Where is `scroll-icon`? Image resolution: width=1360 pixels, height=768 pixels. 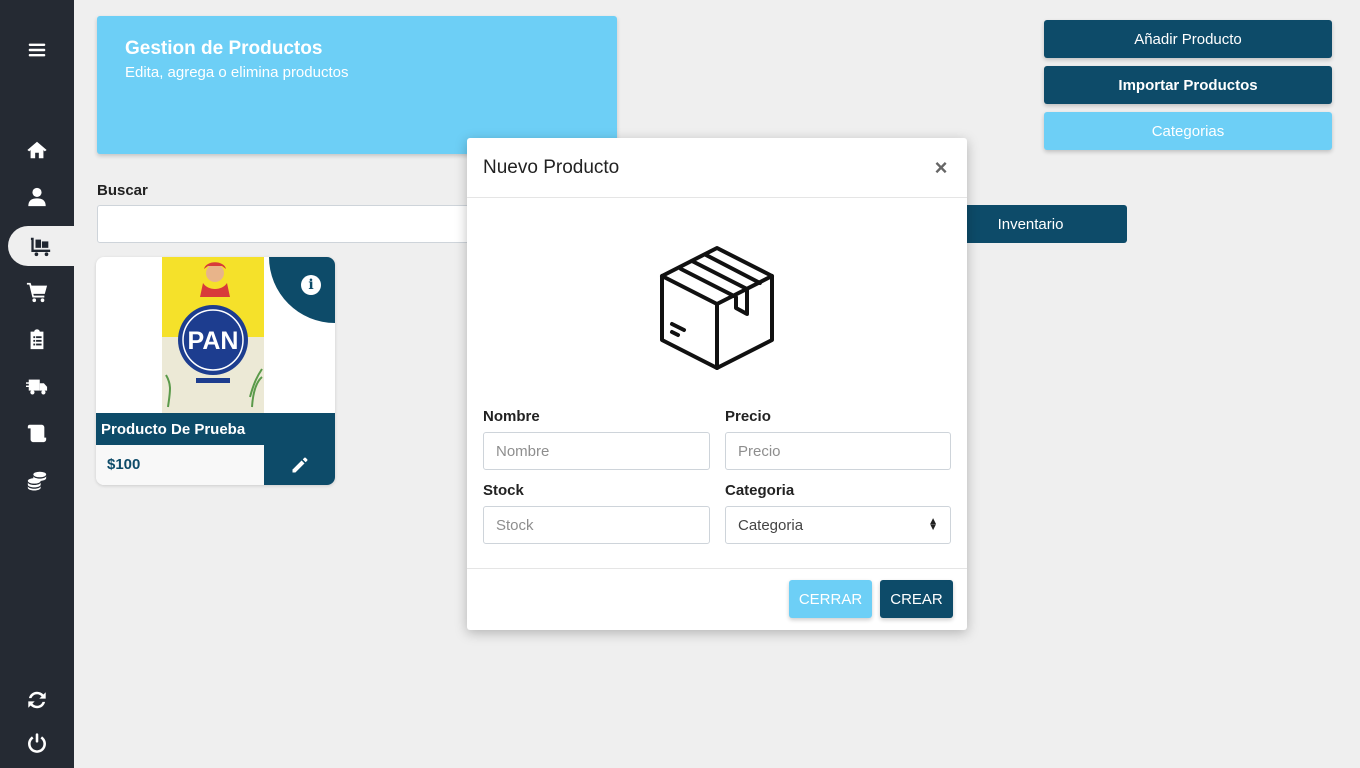
scroll-icon is located at coordinates (37, 433).